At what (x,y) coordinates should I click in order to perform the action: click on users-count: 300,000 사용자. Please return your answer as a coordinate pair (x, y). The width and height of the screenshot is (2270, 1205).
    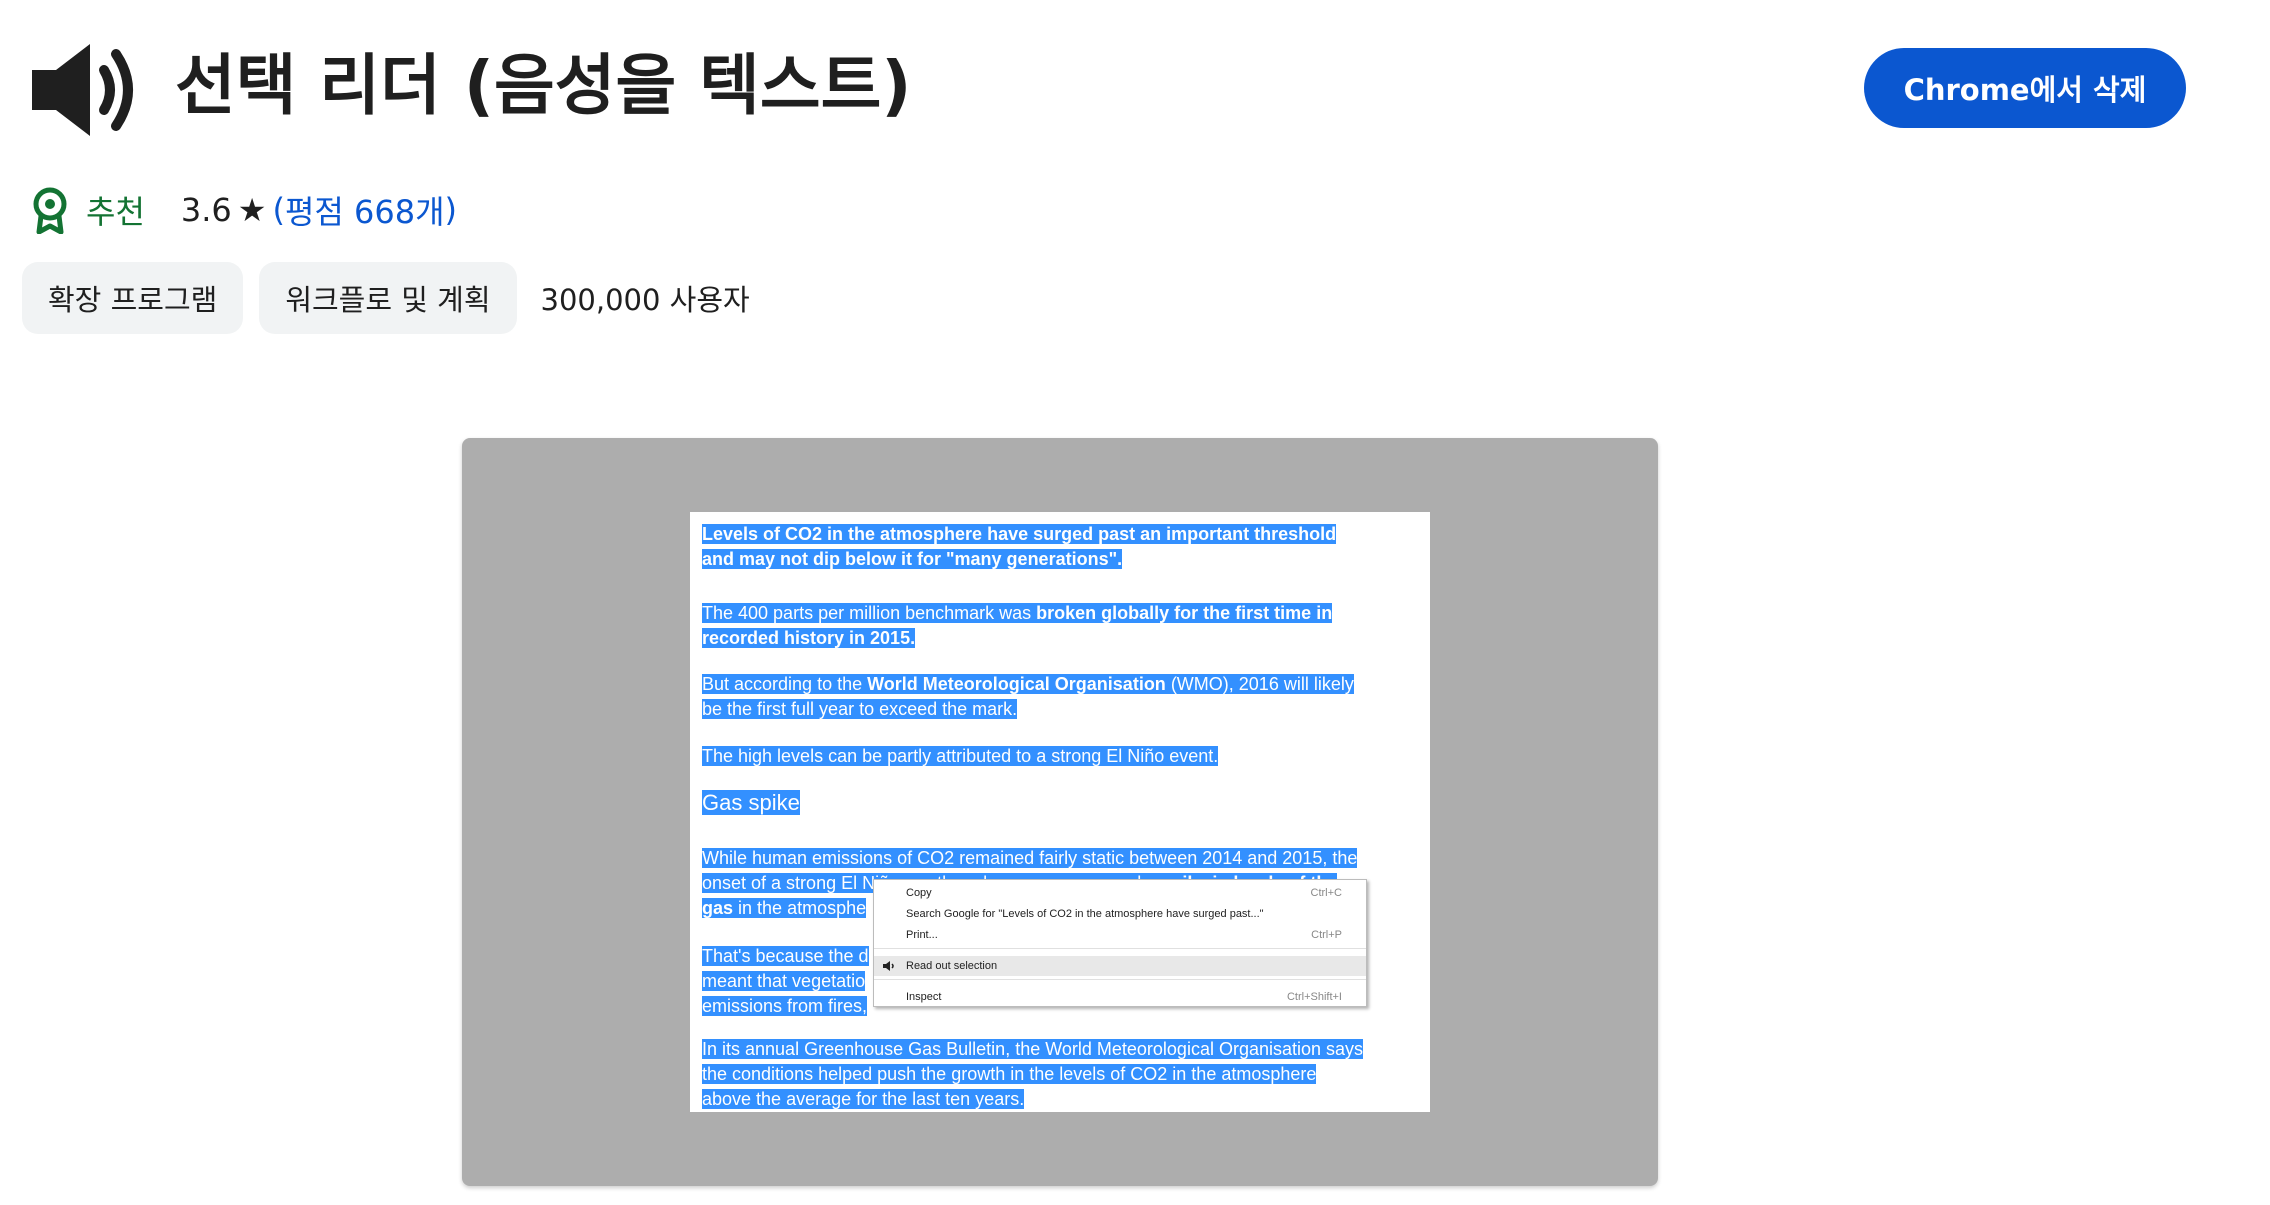
    Looking at the image, I should click on (645, 300).